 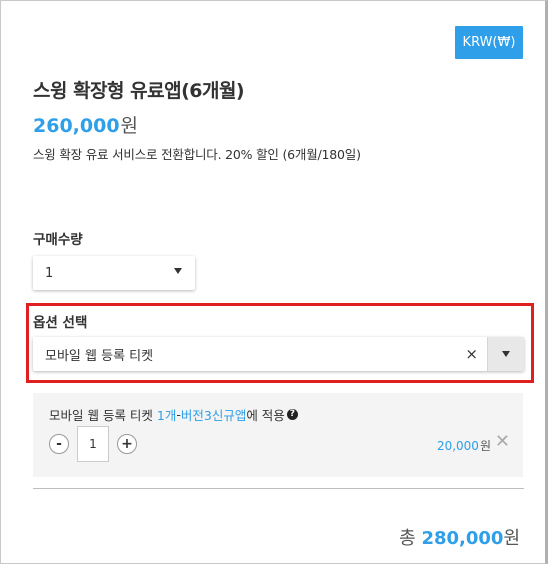 I want to click on currency-button: KRW(₩), so click(x=489, y=42).